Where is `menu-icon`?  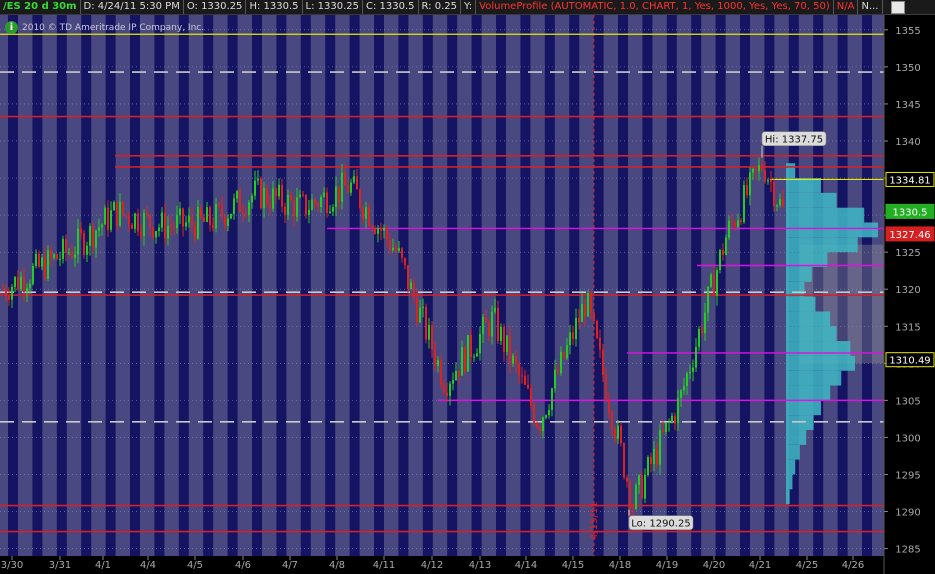 menu-icon is located at coordinates (898, 7).